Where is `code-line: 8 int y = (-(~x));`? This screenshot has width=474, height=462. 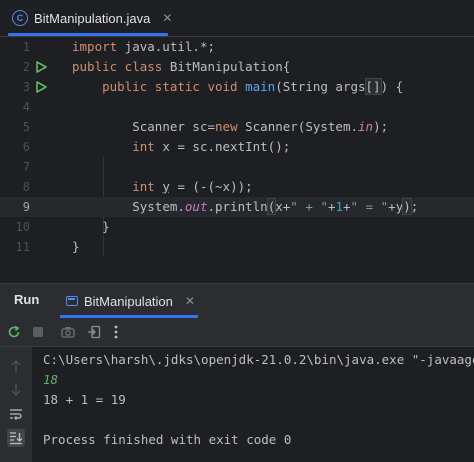
code-line: 8 int y = (-(~x)); is located at coordinates (237, 187).